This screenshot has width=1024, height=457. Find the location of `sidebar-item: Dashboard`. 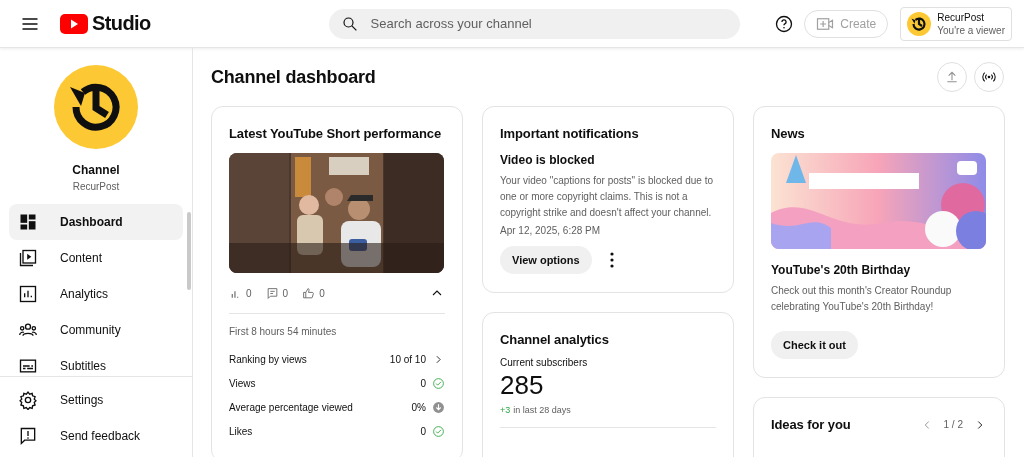

sidebar-item: Dashboard is located at coordinates (96, 222).